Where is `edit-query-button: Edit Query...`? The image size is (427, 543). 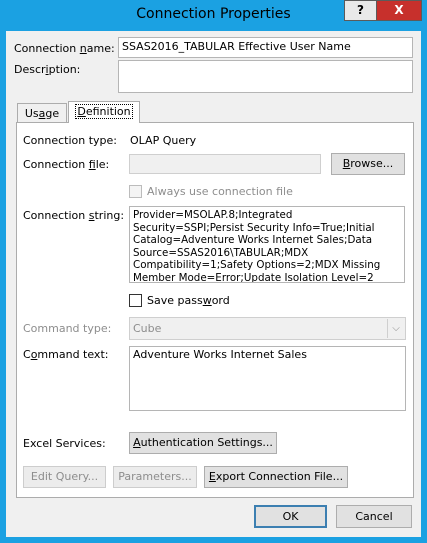 edit-query-button: Edit Query... is located at coordinates (64, 477).